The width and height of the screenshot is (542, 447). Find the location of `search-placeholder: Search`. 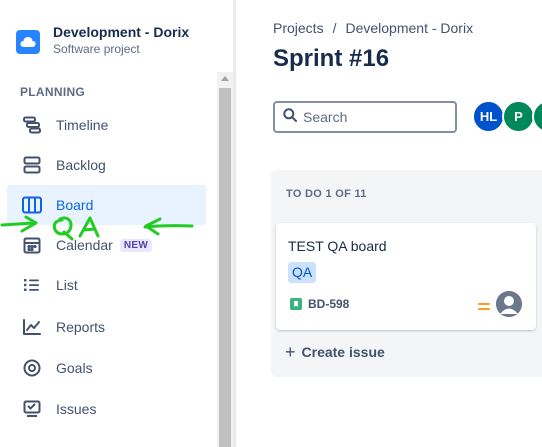

search-placeholder: Search is located at coordinates (325, 117).